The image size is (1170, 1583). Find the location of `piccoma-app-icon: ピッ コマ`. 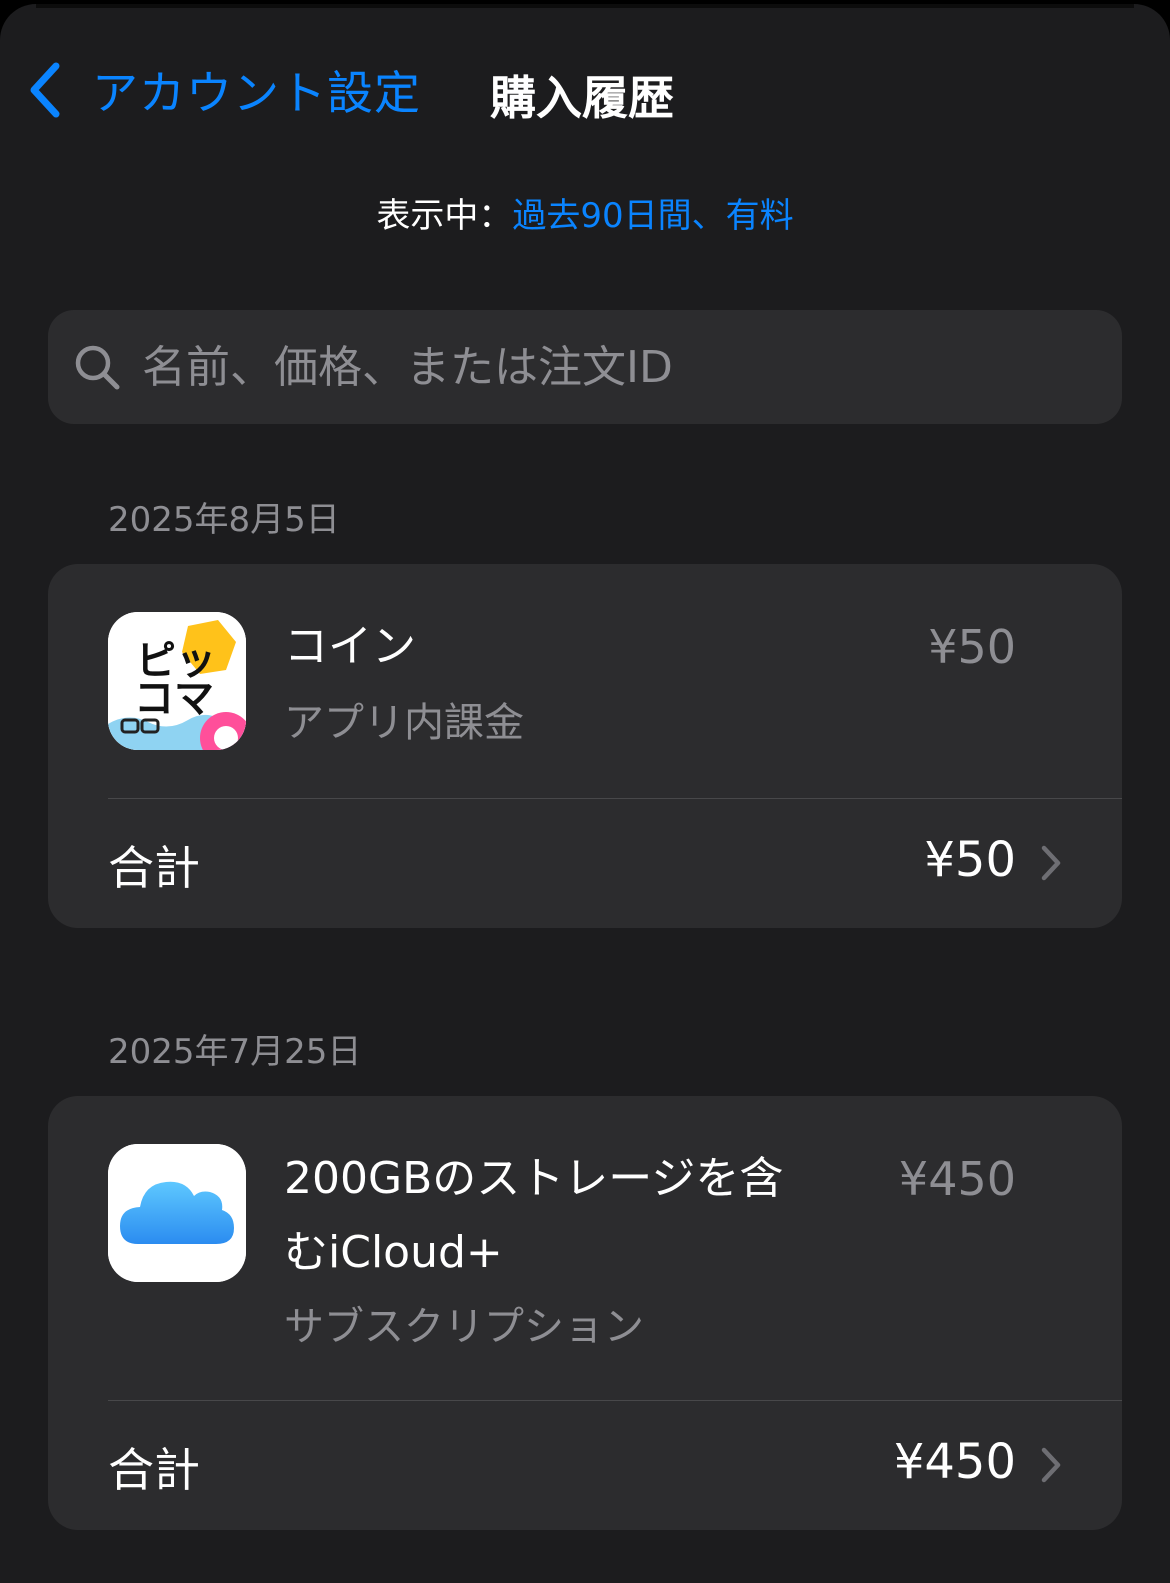

piccoma-app-icon: ピッ コマ is located at coordinates (177, 681).